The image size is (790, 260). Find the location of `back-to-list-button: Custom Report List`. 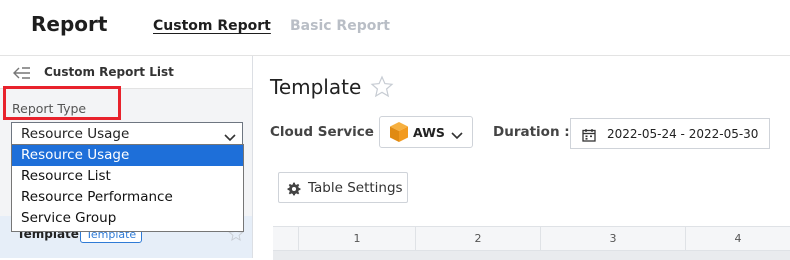

back-to-list-button: Custom Report List is located at coordinates (126, 72).